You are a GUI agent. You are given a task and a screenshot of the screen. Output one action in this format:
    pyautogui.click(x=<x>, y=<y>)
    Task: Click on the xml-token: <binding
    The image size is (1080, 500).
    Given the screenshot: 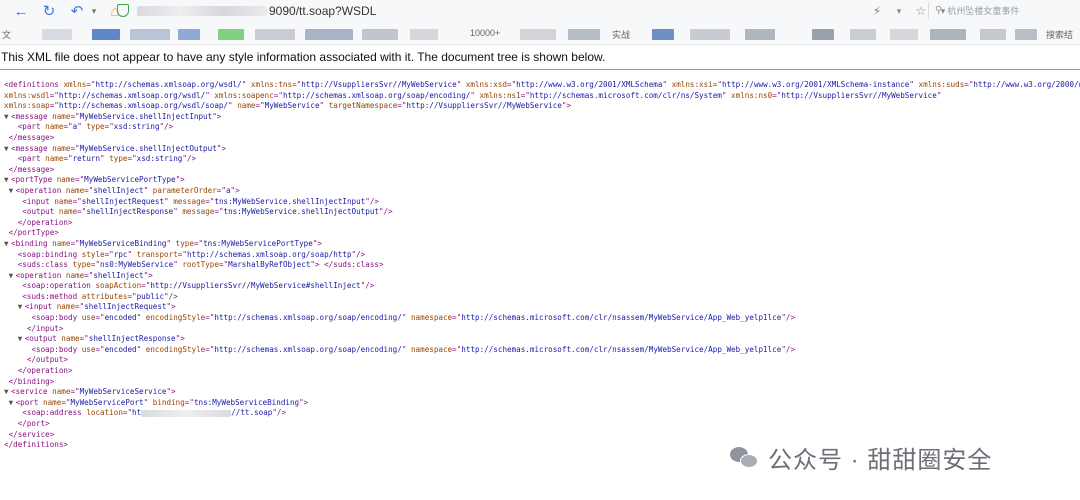 What is the action you would take?
    pyautogui.click(x=32, y=243)
    